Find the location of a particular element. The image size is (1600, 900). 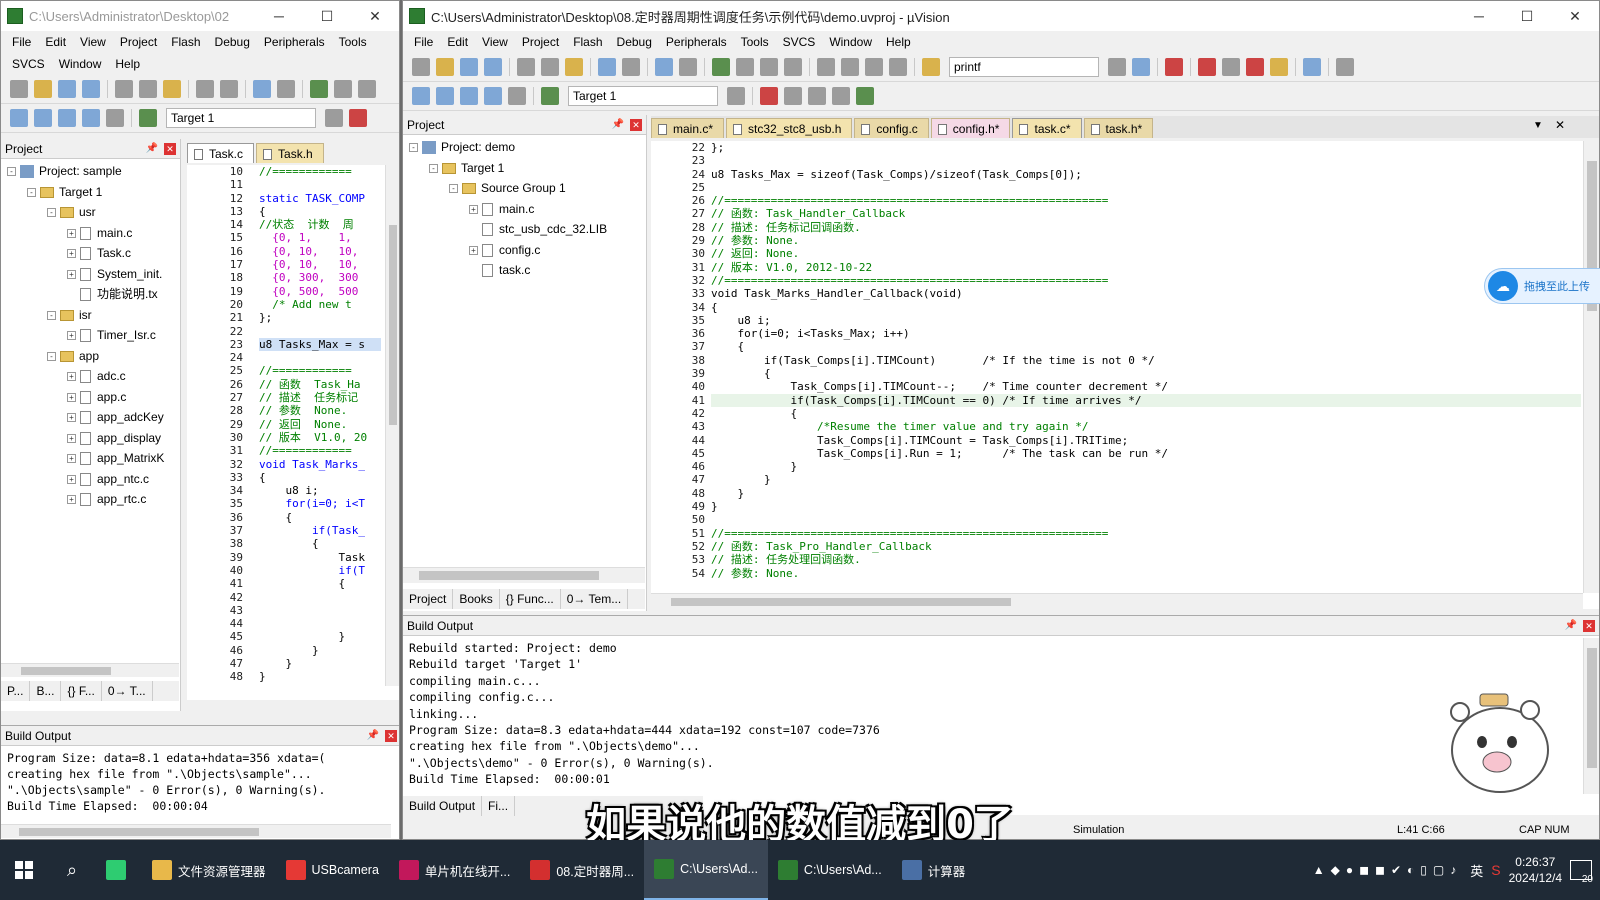

find-in-files-icon is located at coordinates (931, 67).